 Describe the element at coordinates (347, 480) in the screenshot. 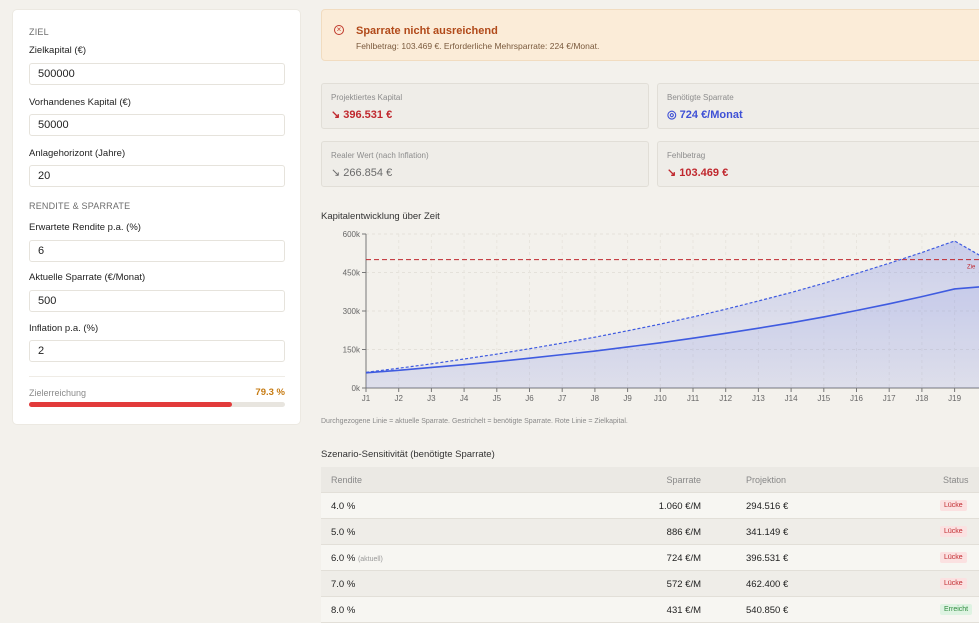

I see `header-rendite: Rendite` at that location.